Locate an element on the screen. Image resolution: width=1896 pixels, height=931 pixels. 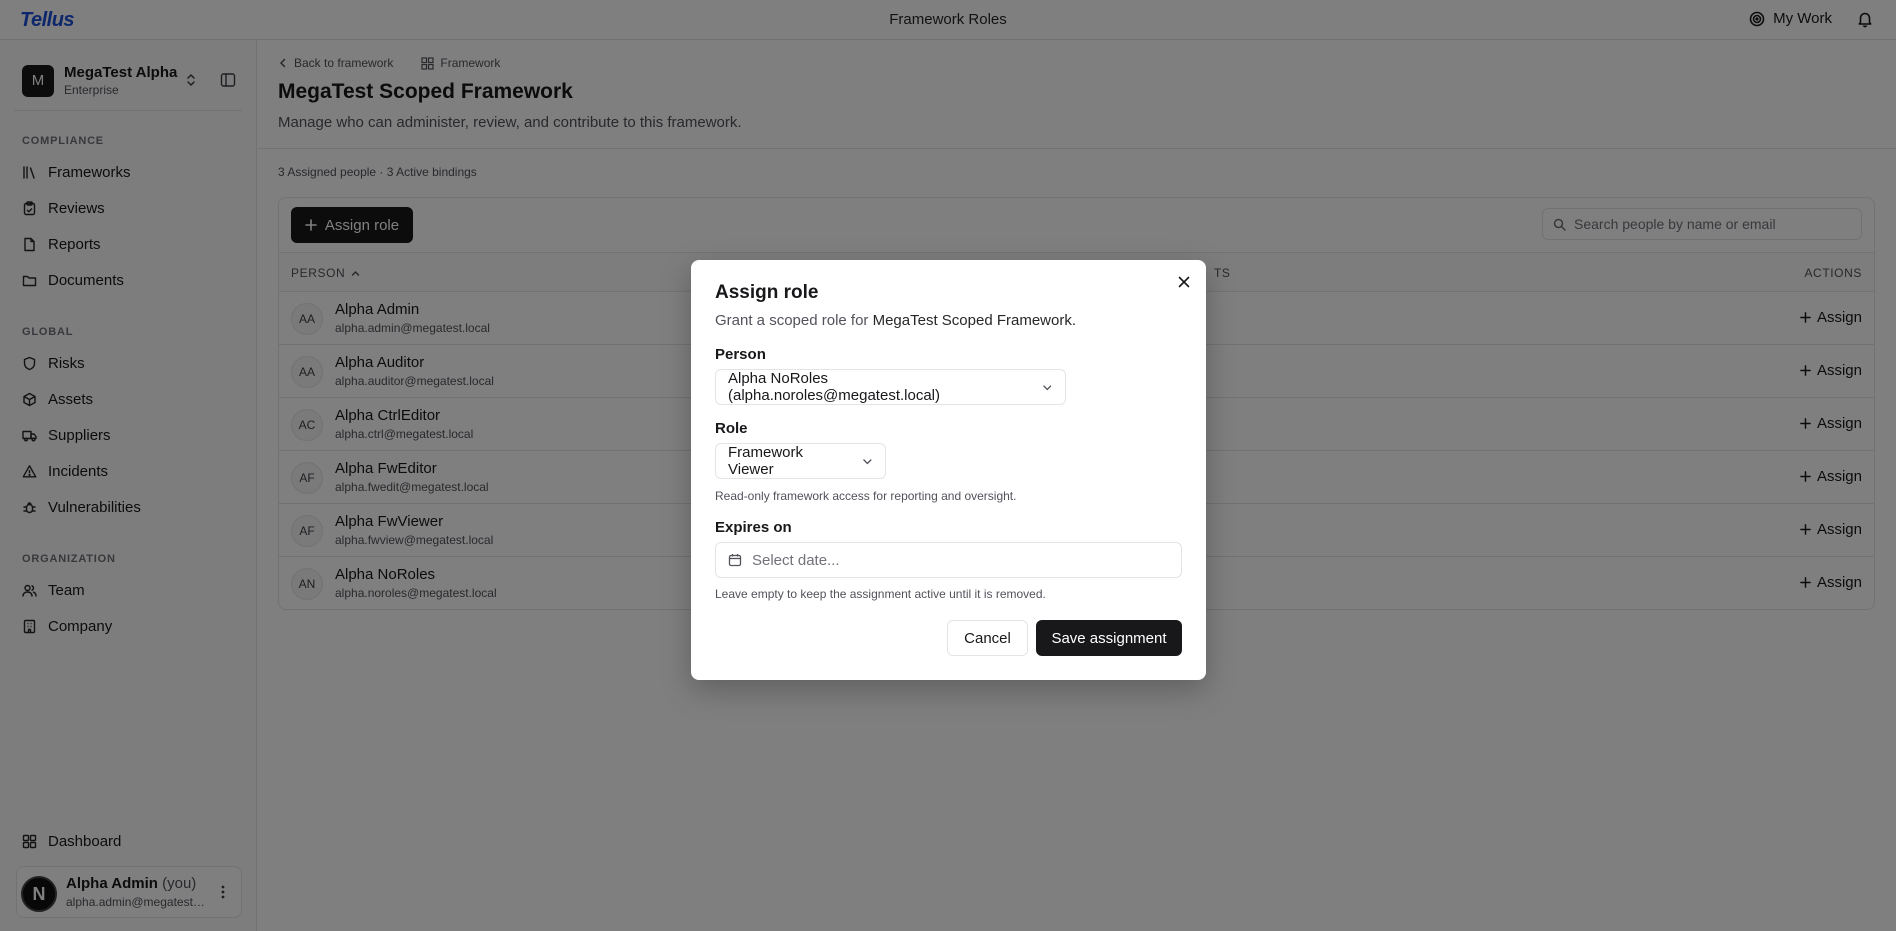
role-select: Framework Viewer is located at coordinates (800, 461).